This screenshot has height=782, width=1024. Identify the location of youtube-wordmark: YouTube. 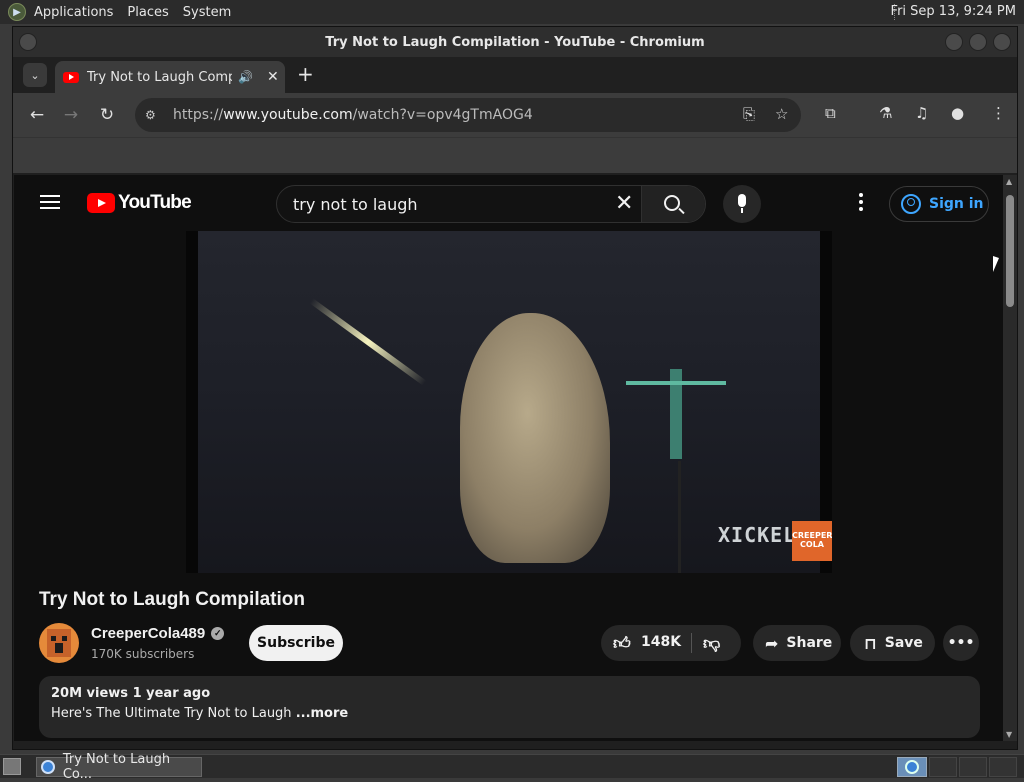
(155, 202).